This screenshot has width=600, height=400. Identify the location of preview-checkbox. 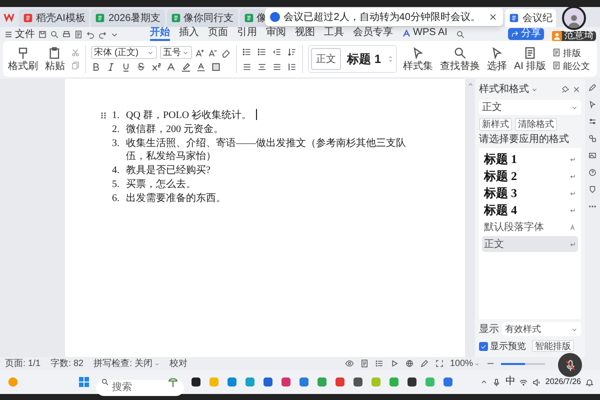
(483, 346).